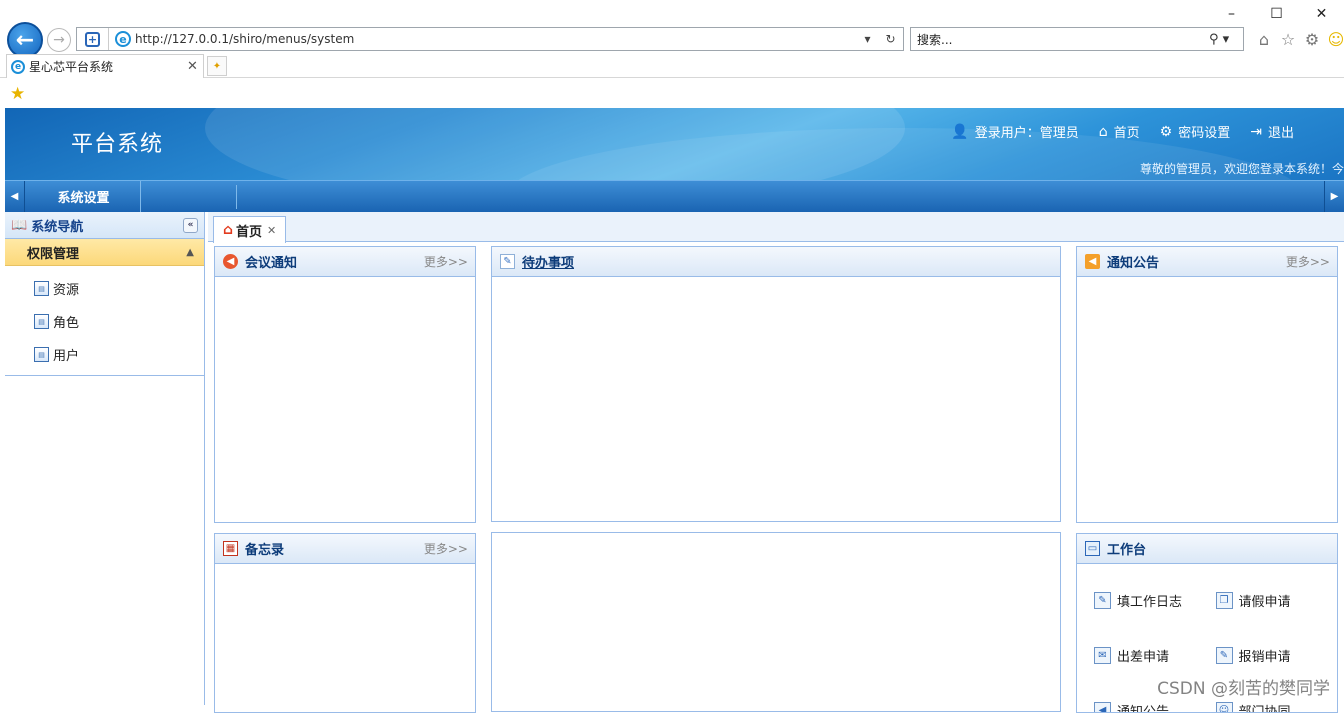 This screenshot has width=1344, height=713. What do you see at coordinates (66, 321) in the screenshot?
I see `sidebar-item-label: 角色` at bounding box center [66, 321].